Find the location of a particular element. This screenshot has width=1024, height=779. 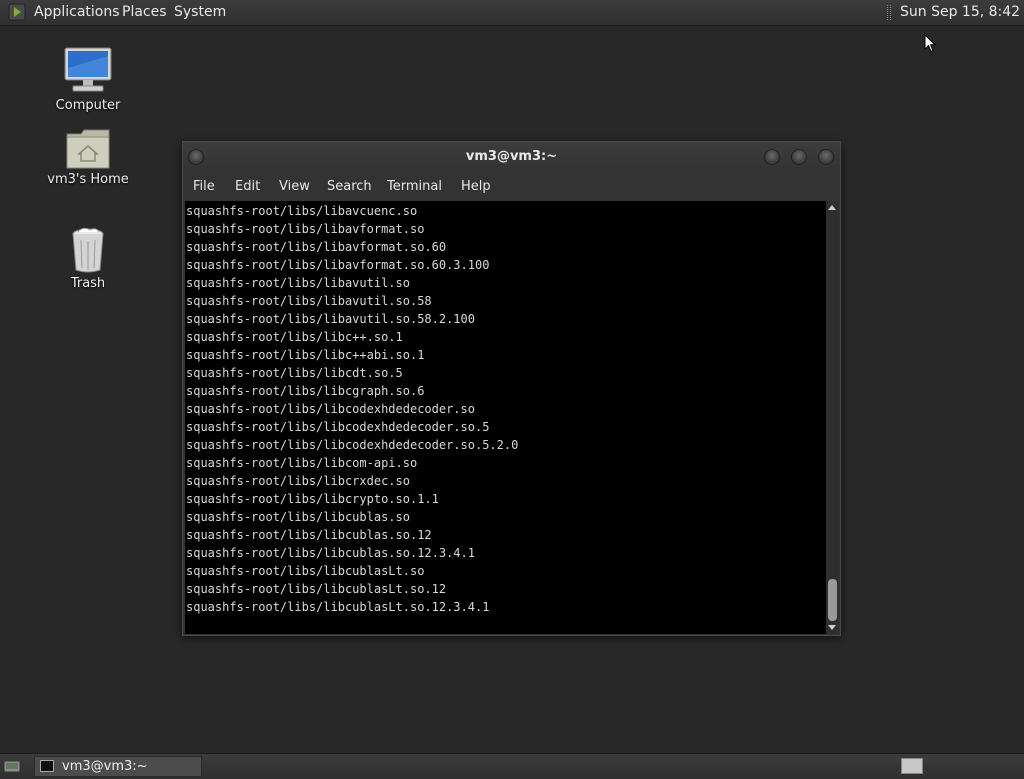

taskbar-label: vm3@vm3:~ is located at coordinates (105, 766).